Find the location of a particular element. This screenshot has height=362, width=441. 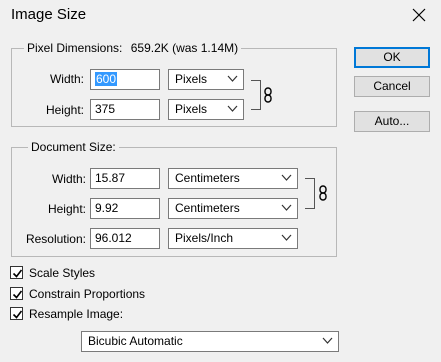

constrain-proportions-checkbox: Constrain Proportions is located at coordinates (85, 294).